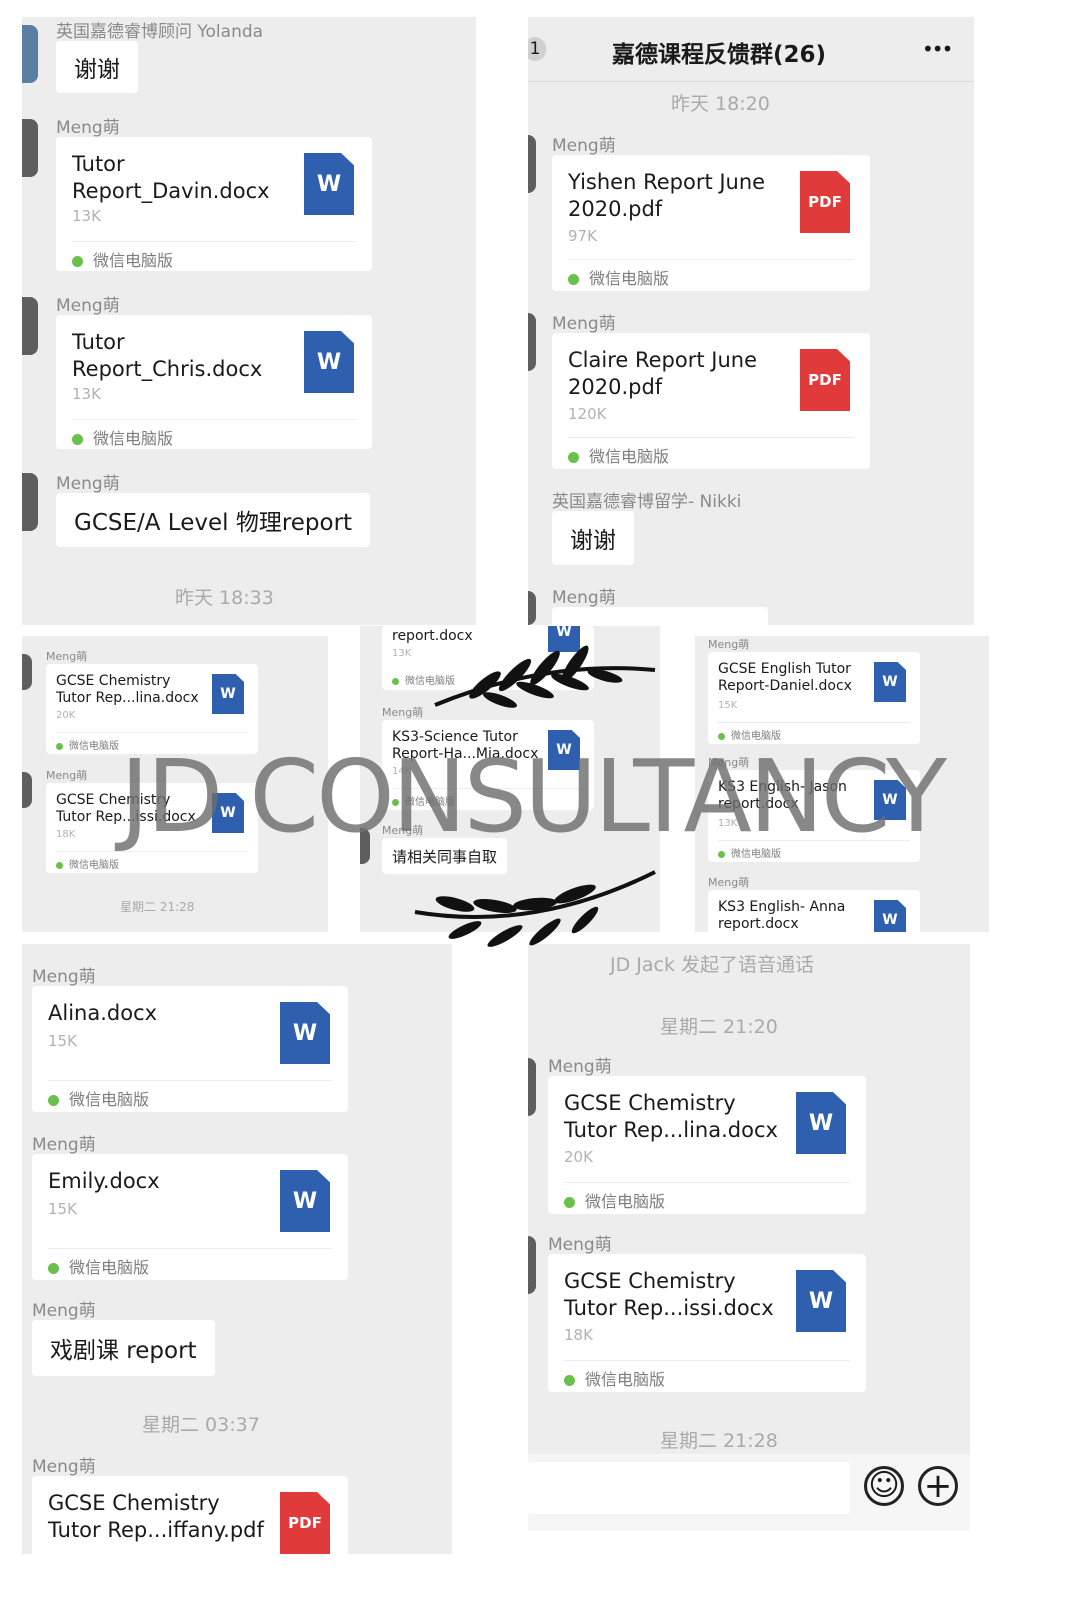 This screenshot has width=1080, height=1620. What do you see at coordinates (214, 204) in the screenshot?
I see `file-message: Tutor Report_Davin.docx 13K W 微信电脑版` at bounding box center [214, 204].